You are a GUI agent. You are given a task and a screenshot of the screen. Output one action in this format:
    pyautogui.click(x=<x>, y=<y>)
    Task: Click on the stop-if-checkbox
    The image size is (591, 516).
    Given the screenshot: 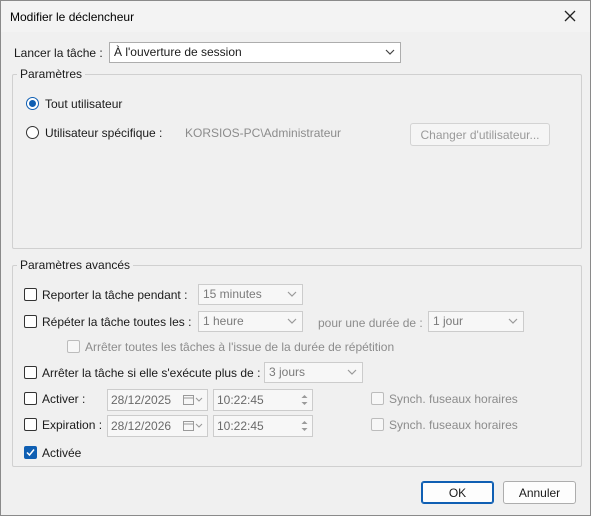 What is the action you would take?
    pyautogui.click(x=30, y=372)
    